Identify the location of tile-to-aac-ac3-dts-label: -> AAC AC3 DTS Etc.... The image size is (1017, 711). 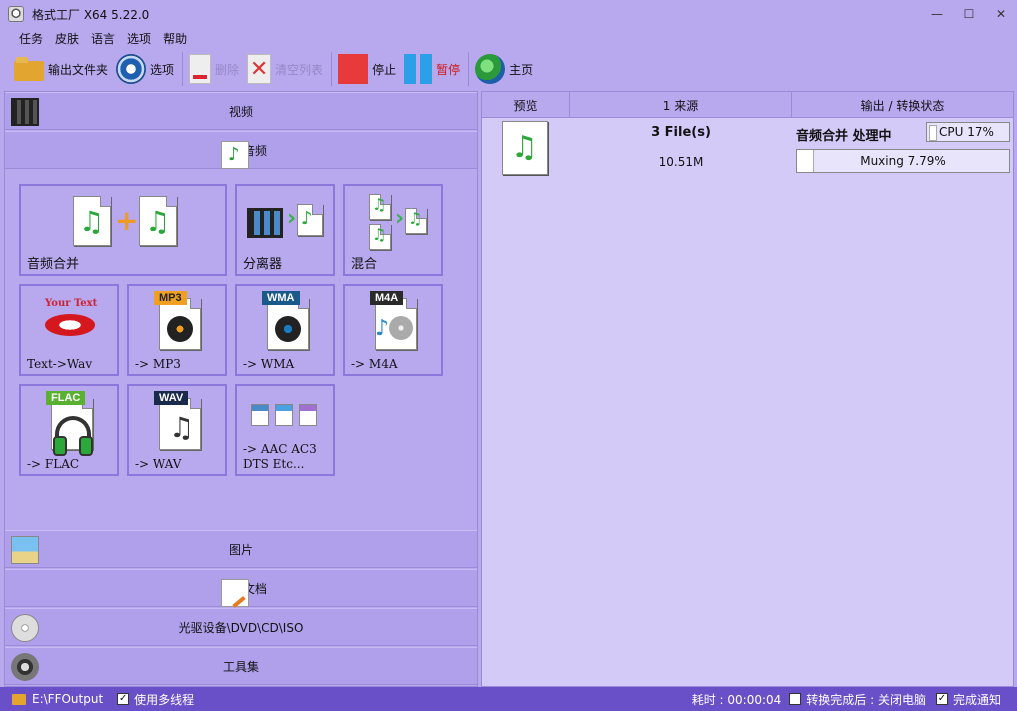
(280, 457).